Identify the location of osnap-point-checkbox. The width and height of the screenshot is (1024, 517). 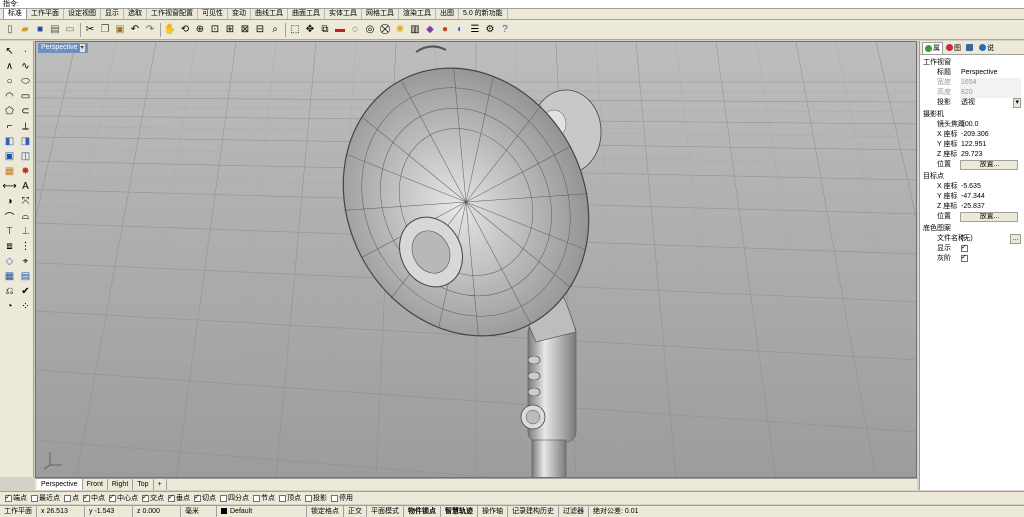
(67, 498).